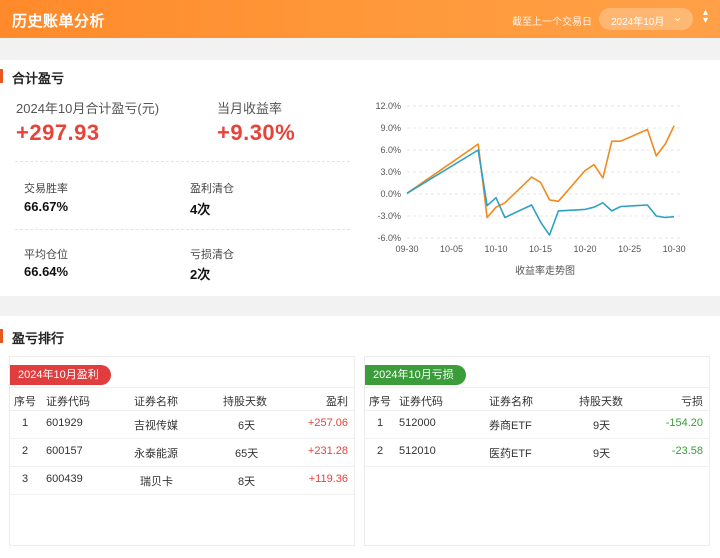 The height and width of the screenshot is (558, 720). Describe the element at coordinates (417, 451) in the screenshot. I see `row-code: 512010` at that location.